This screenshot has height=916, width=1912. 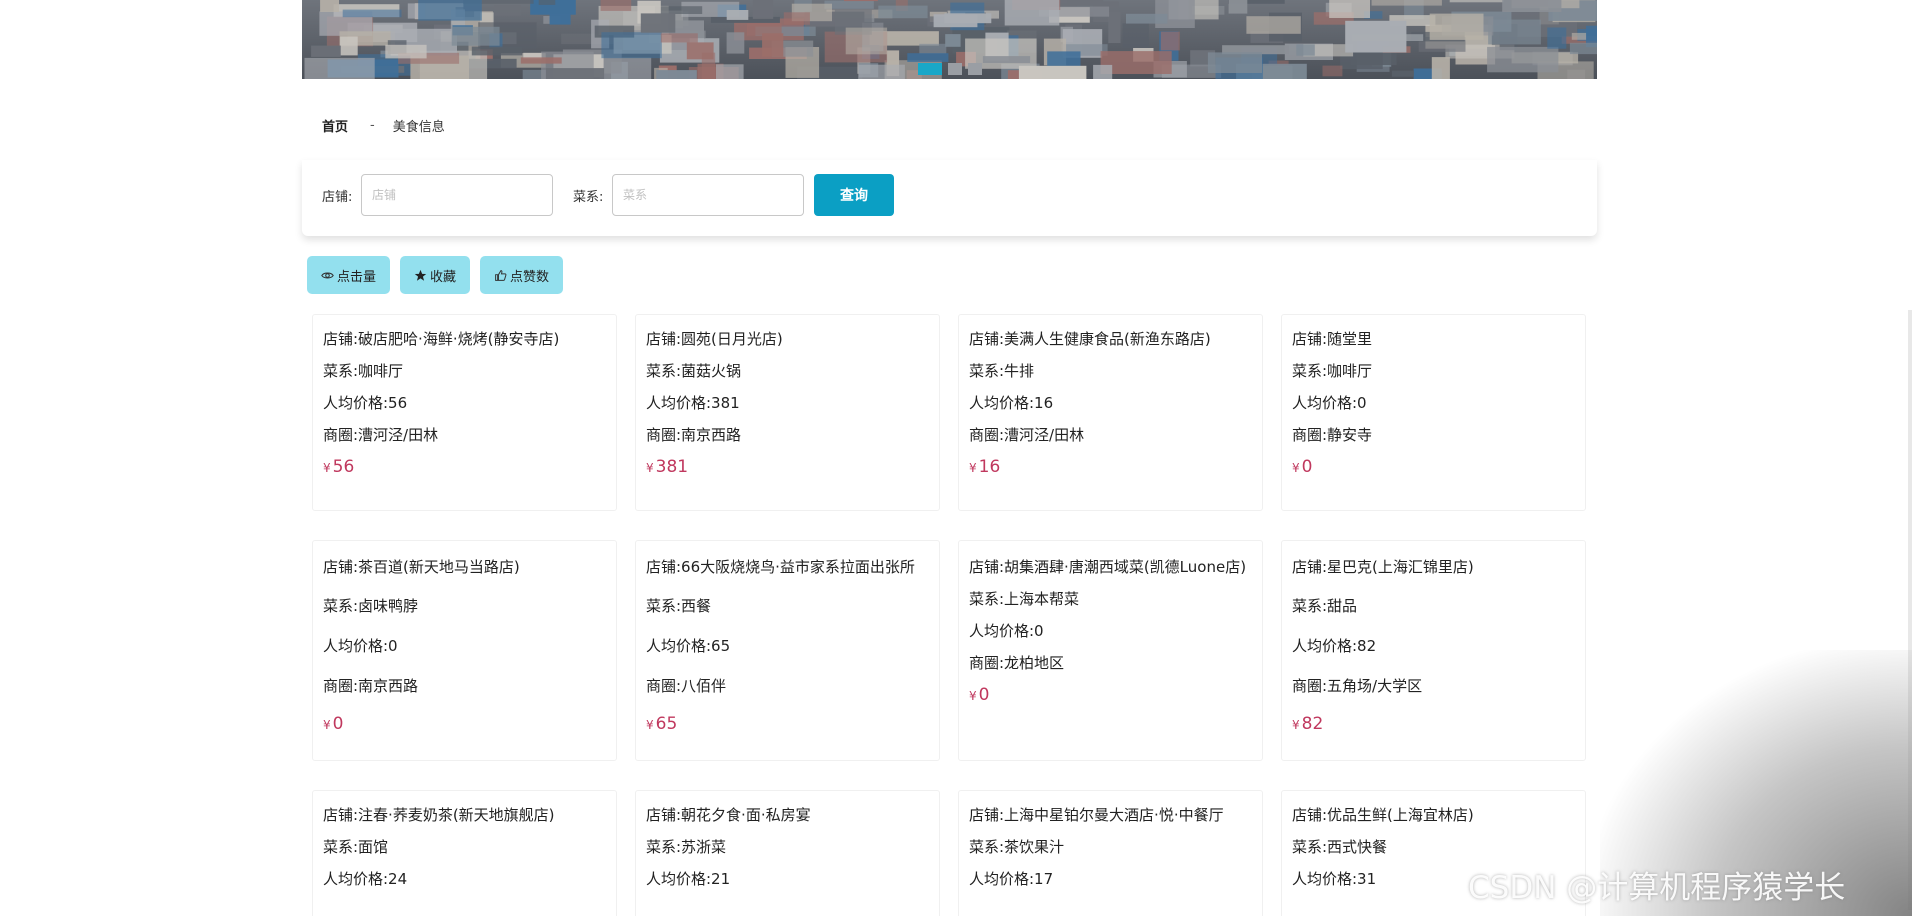 What do you see at coordinates (1312, 724) in the screenshot?
I see `price-value: 82` at bounding box center [1312, 724].